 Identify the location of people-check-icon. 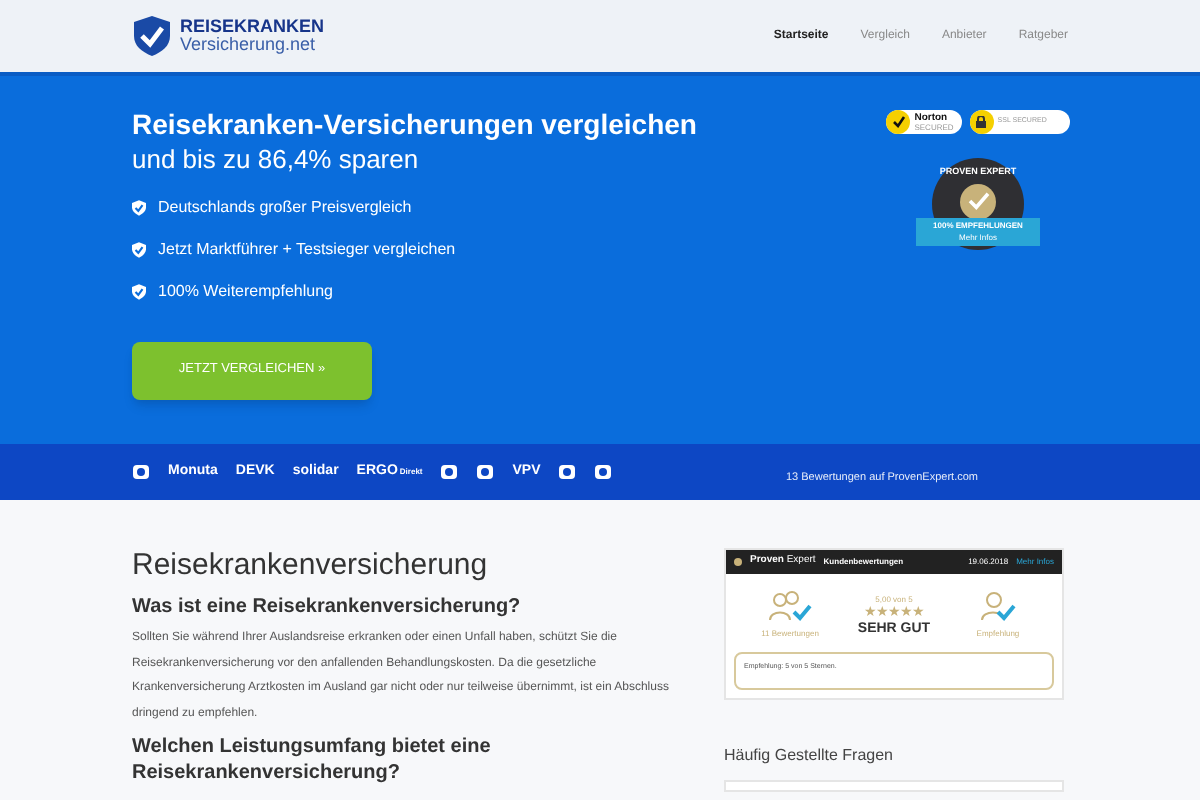
(790, 606).